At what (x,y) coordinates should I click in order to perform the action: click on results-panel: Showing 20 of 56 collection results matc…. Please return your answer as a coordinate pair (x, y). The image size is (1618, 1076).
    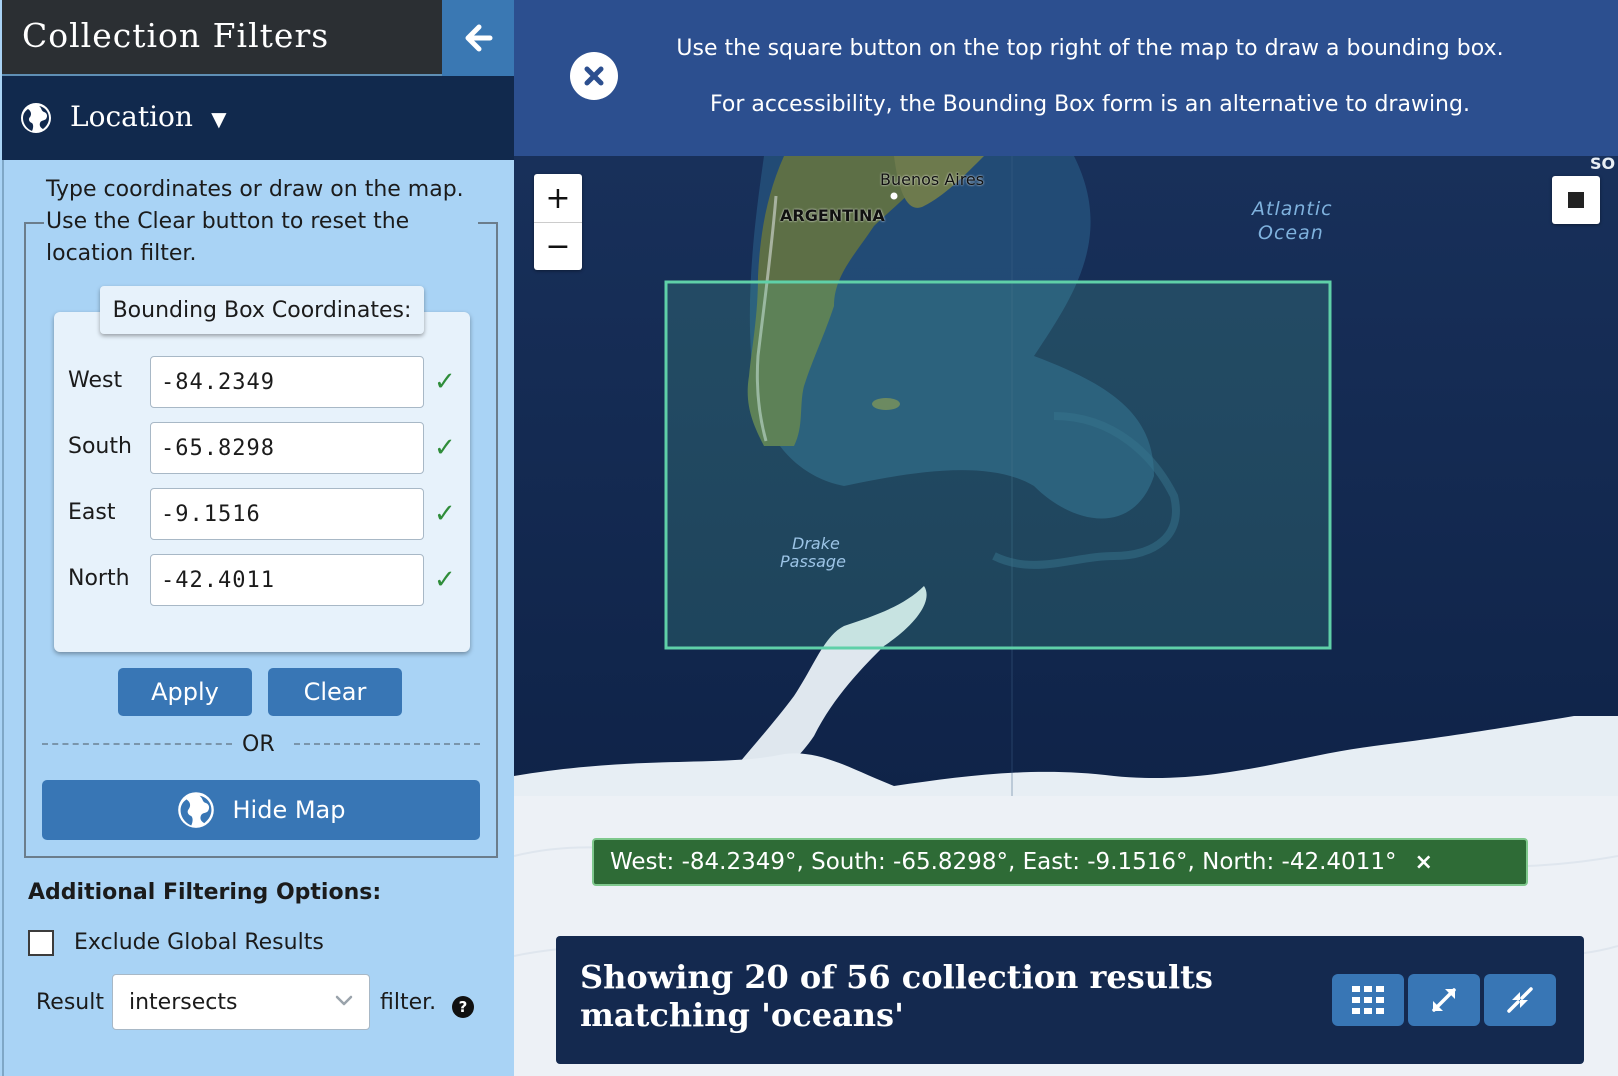
    Looking at the image, I should click on (1070, 1000).